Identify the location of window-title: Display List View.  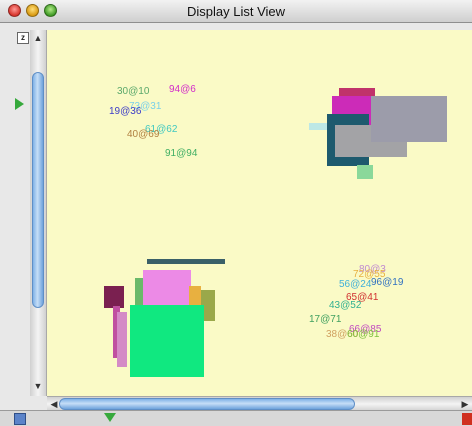
(236, 11).